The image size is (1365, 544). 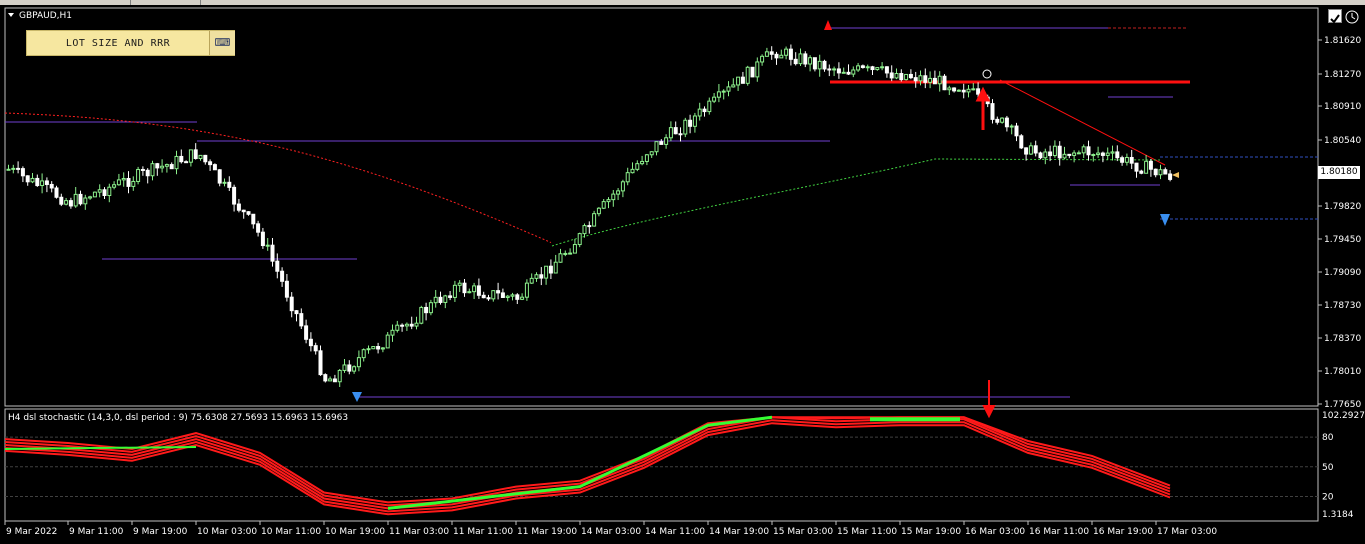 What do you see at coordinates (1338, 515) in the screenshot?
I see `indicator-axis-label: 1.3184` at bounding box center [1338, 515].